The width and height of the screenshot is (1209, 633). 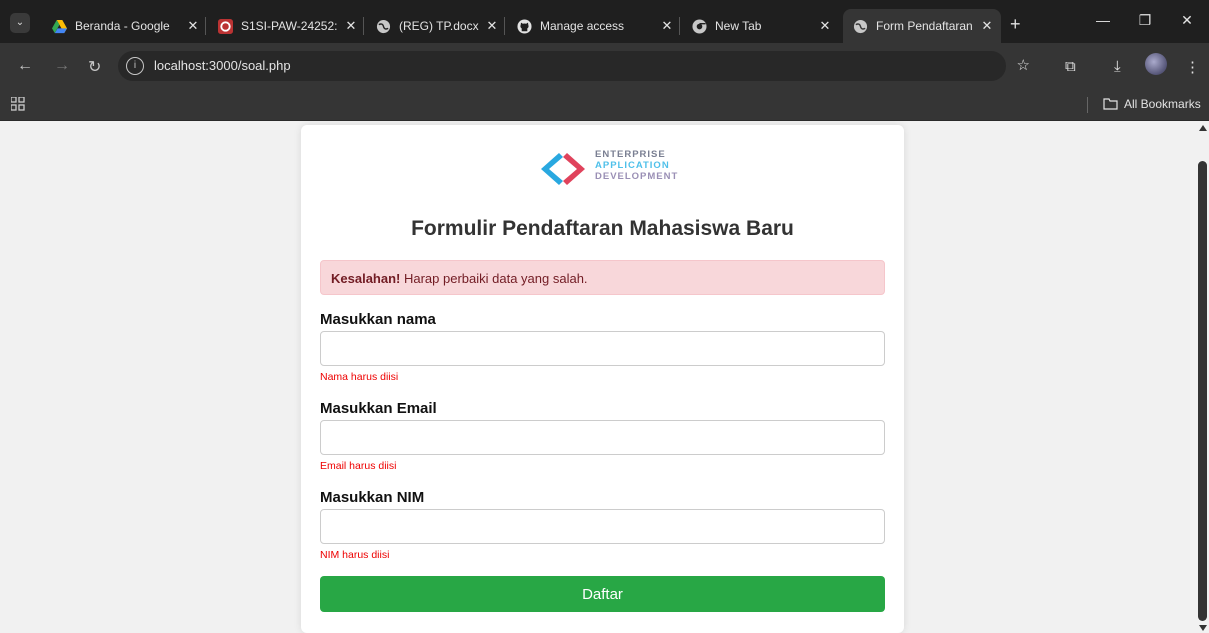 I want to click on submit-button: Daftar, so click(x=602, y=594).